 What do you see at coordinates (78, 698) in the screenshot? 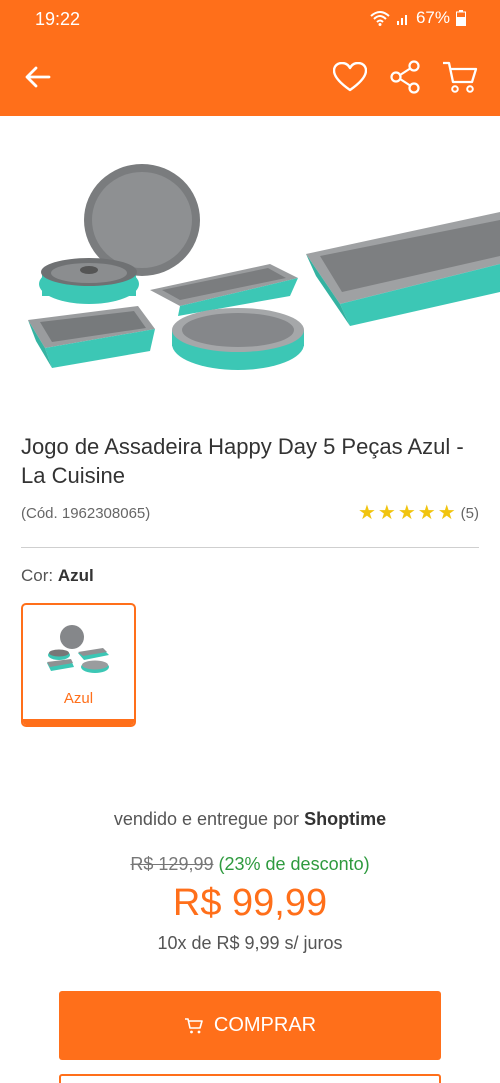
I see `color-option-label: Azul` at bounding box center [78, 698].